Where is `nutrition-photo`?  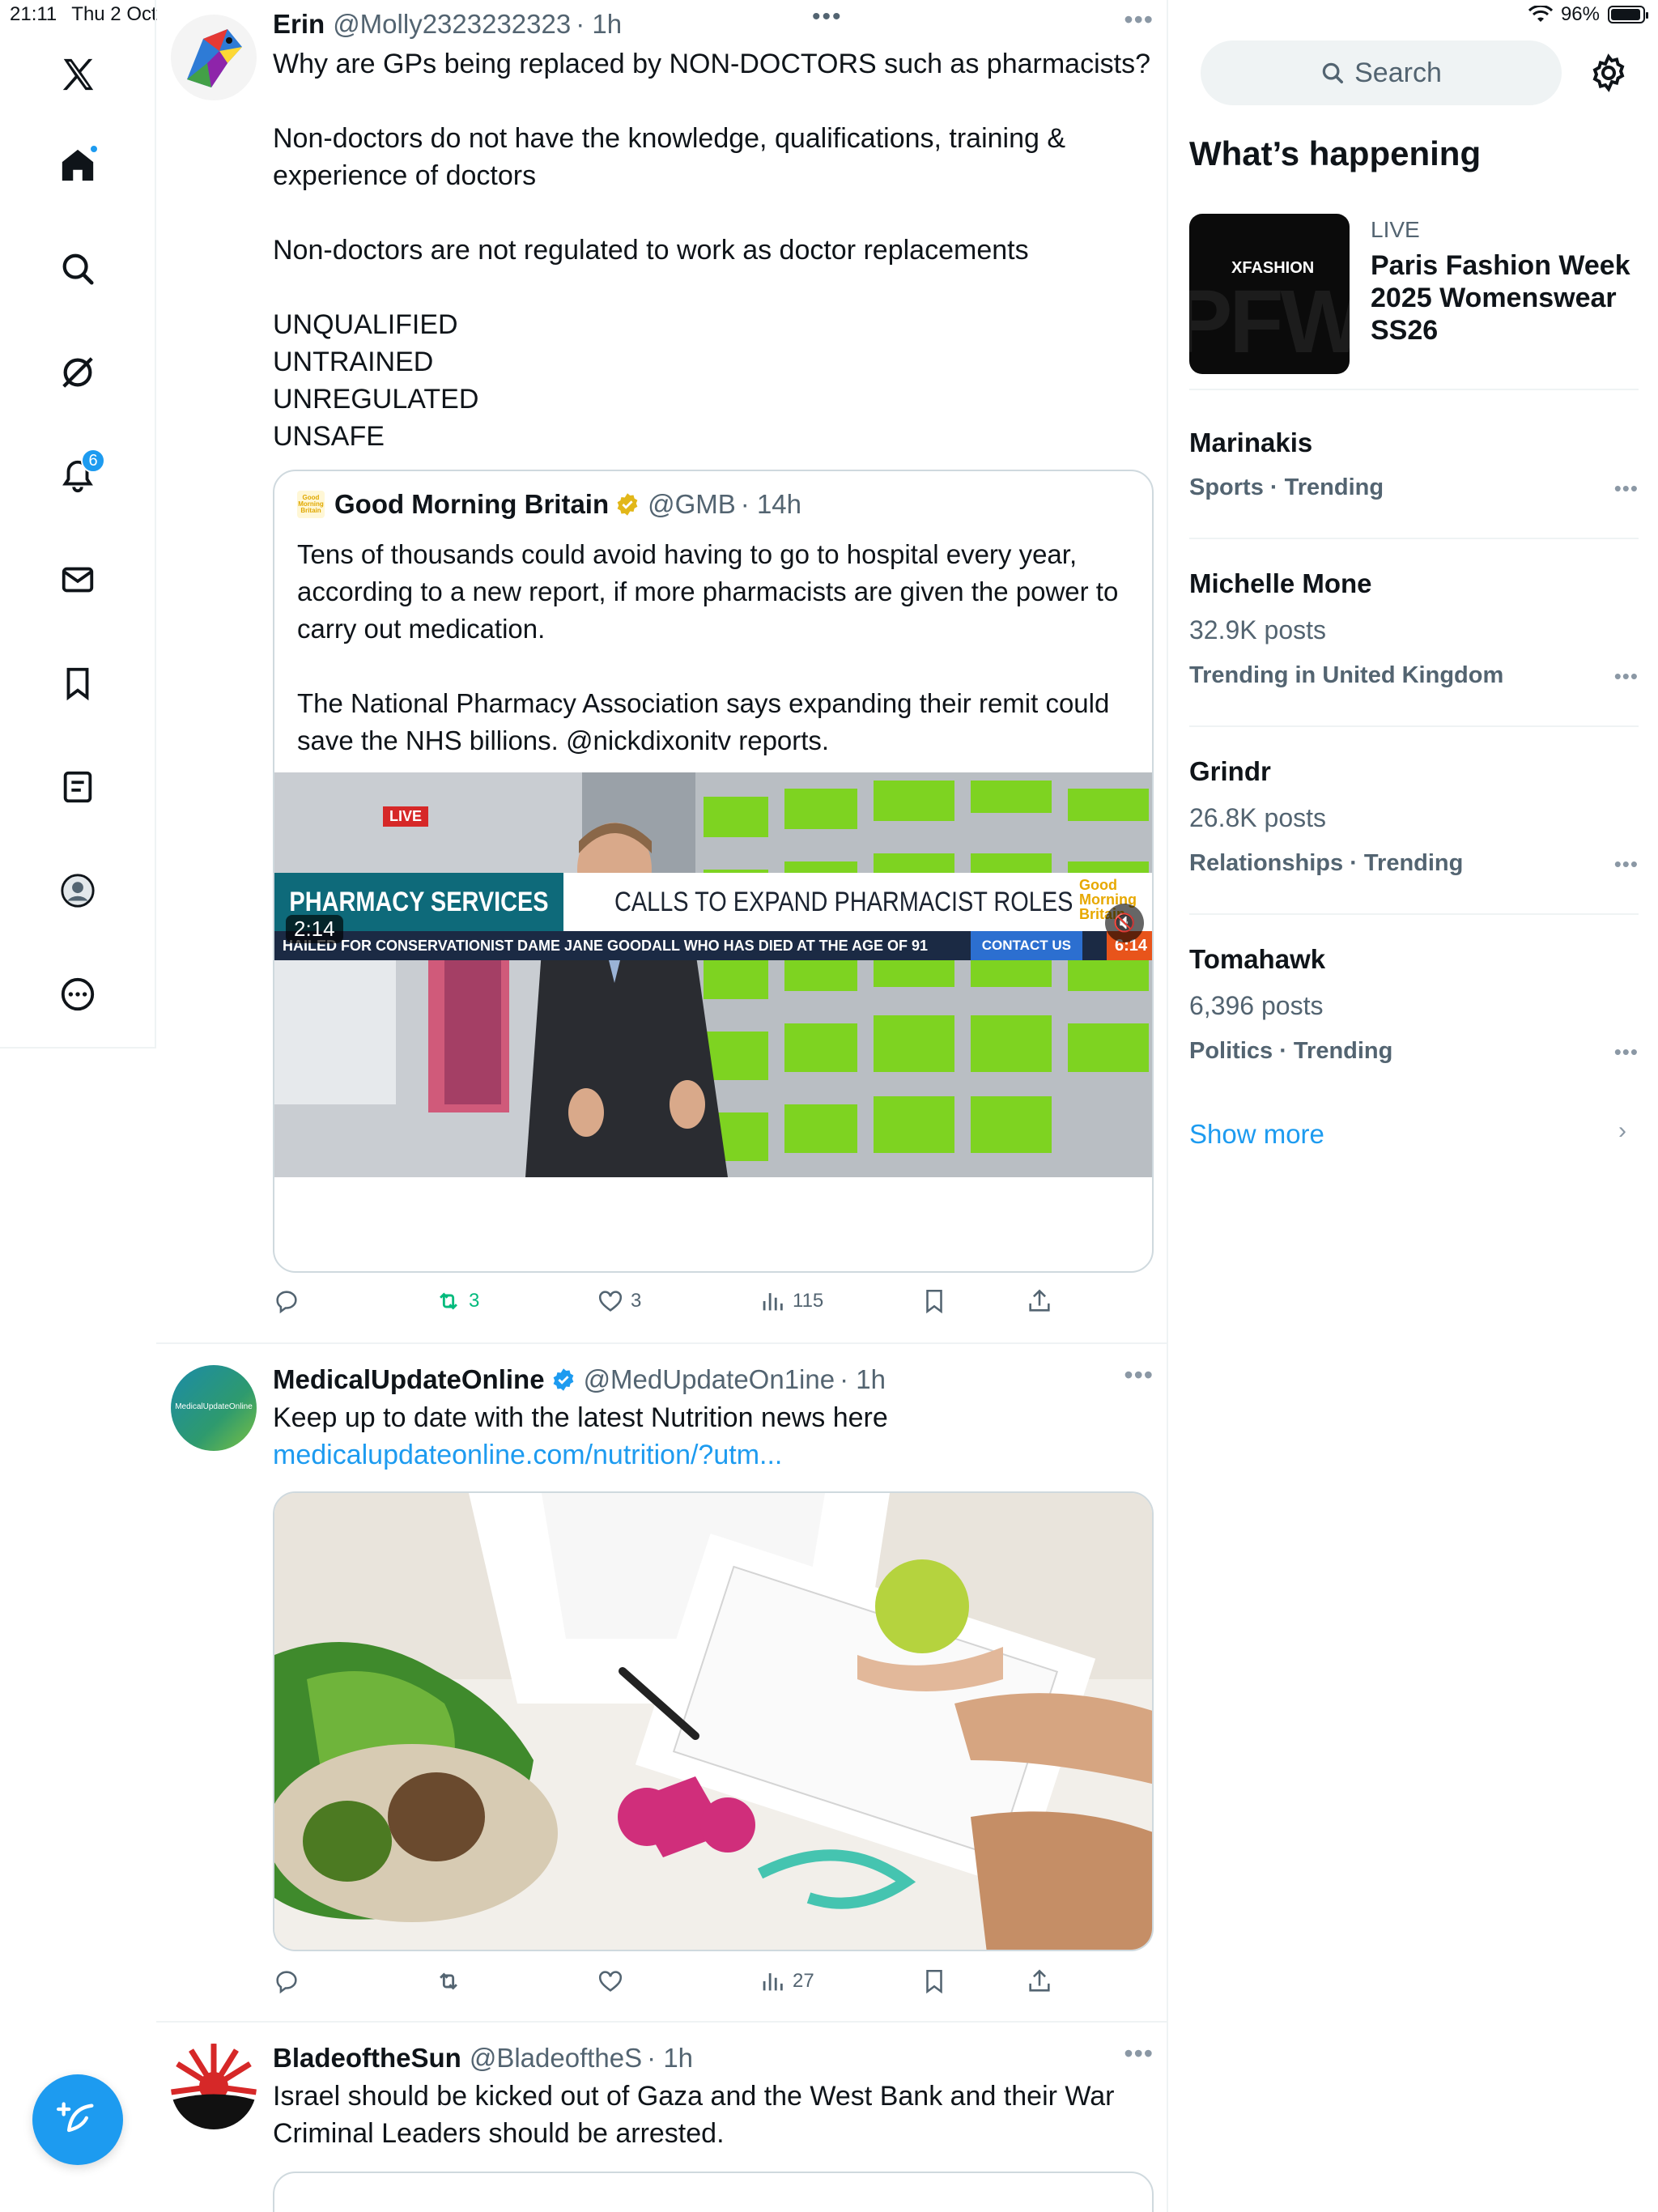
nutrition-photo is located at coordinates (713, 1722).